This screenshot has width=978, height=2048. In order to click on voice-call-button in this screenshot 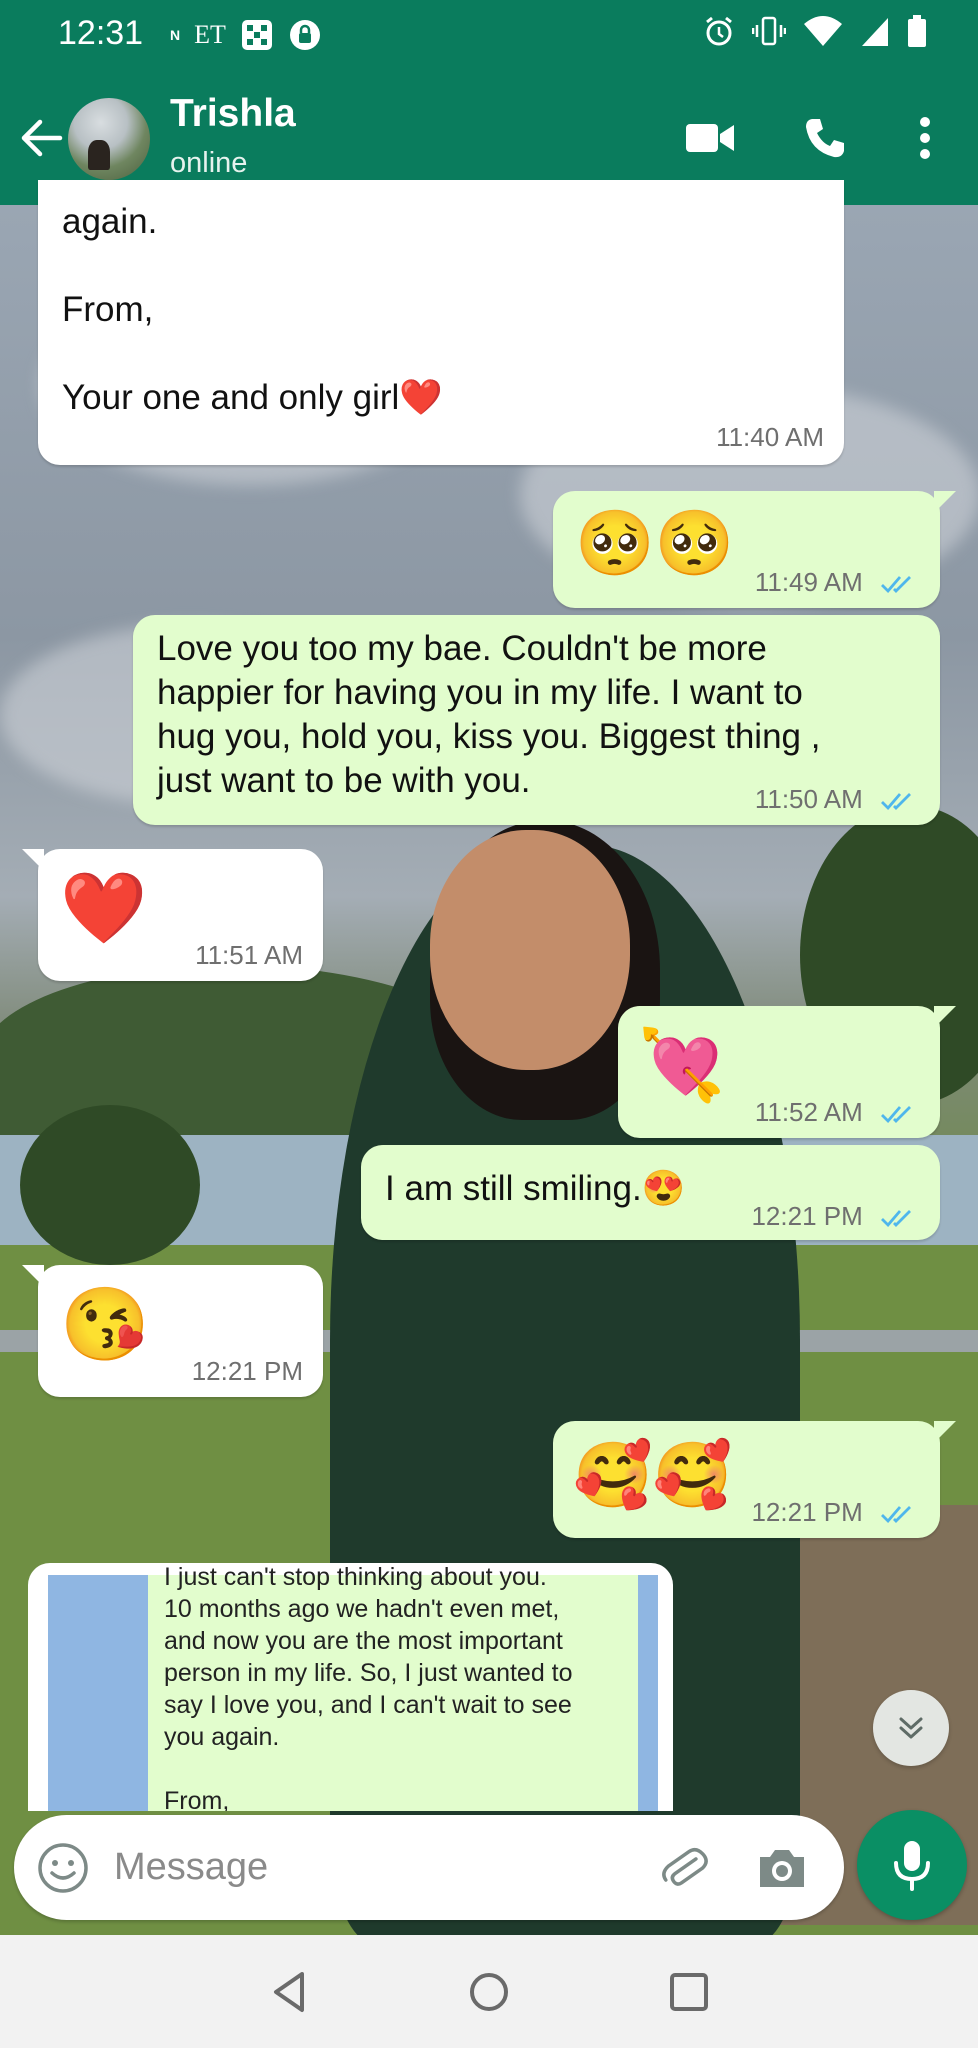, I will do `click(825, 138)`.